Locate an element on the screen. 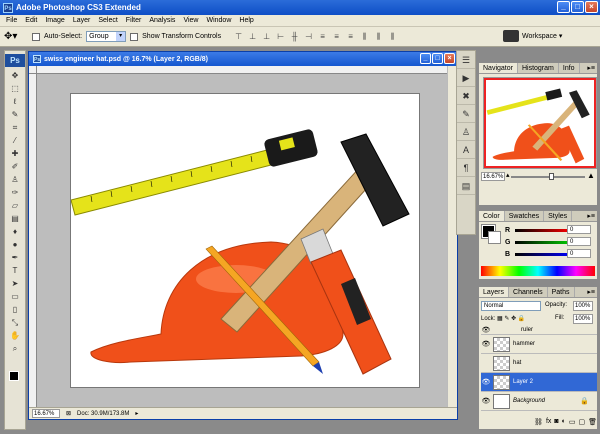  shape-tool-icon: ▭ is located at coordinates (15, 296).